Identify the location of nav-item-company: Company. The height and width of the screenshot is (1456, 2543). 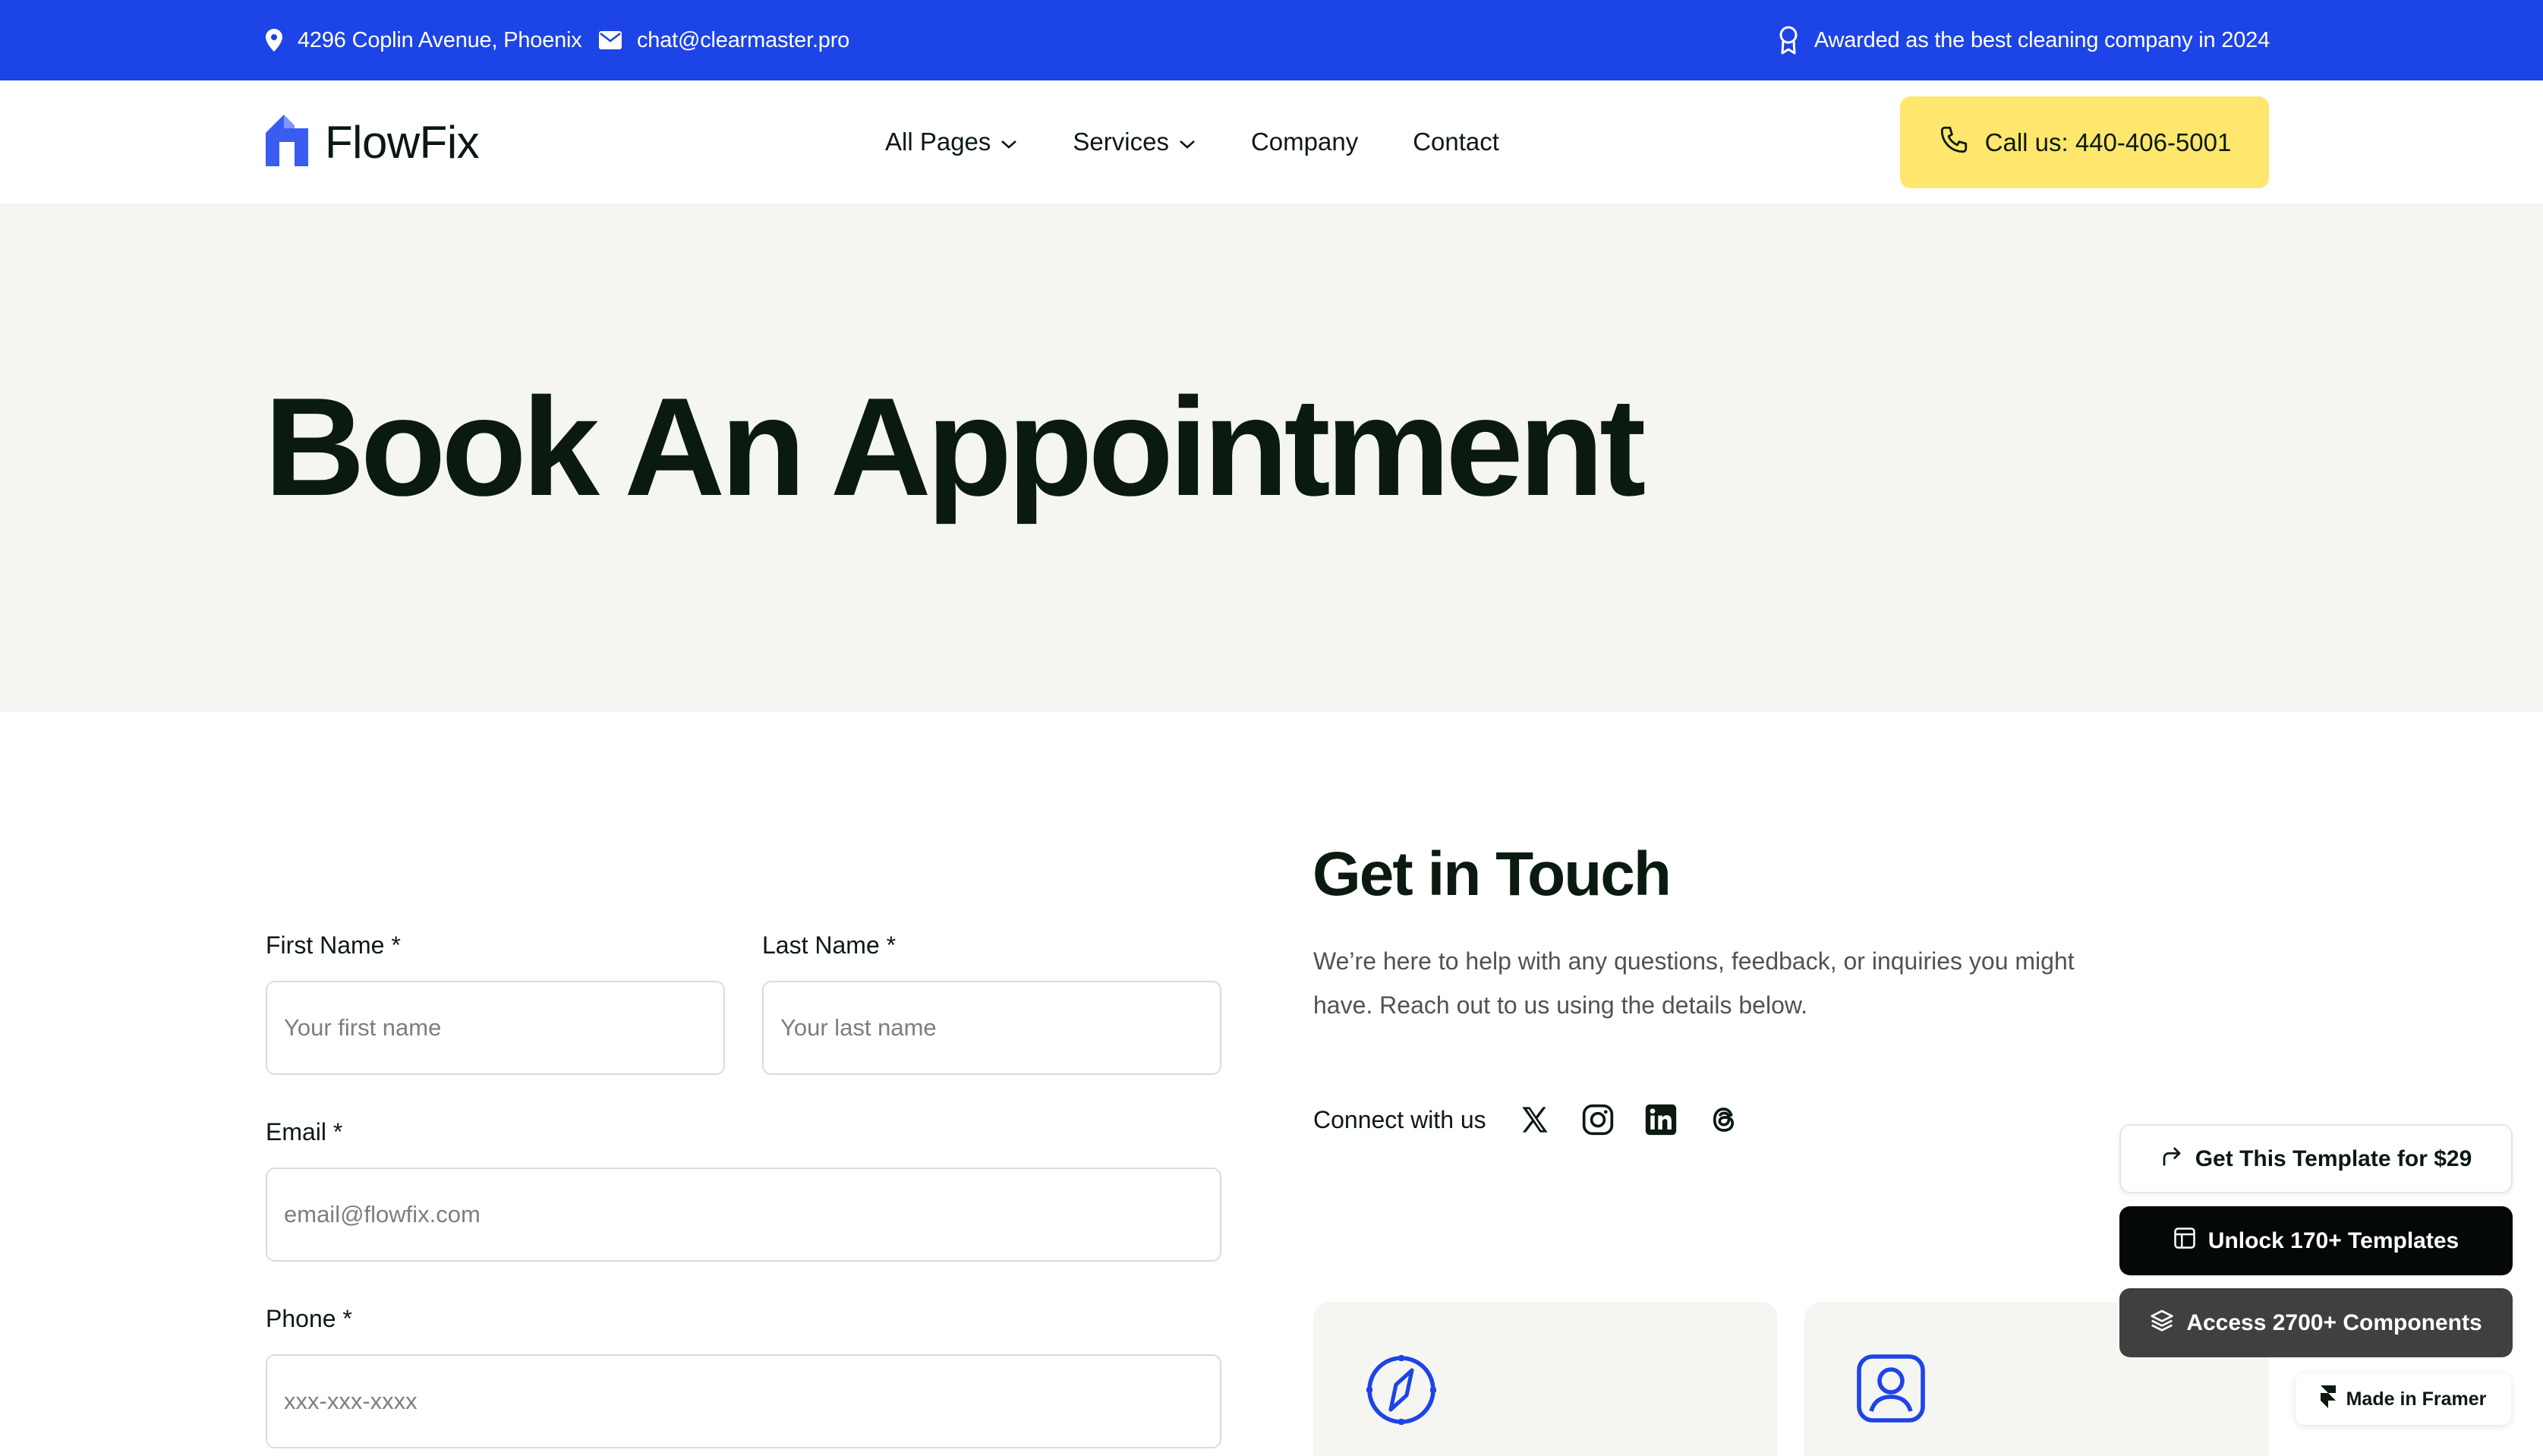
(1304, 142).